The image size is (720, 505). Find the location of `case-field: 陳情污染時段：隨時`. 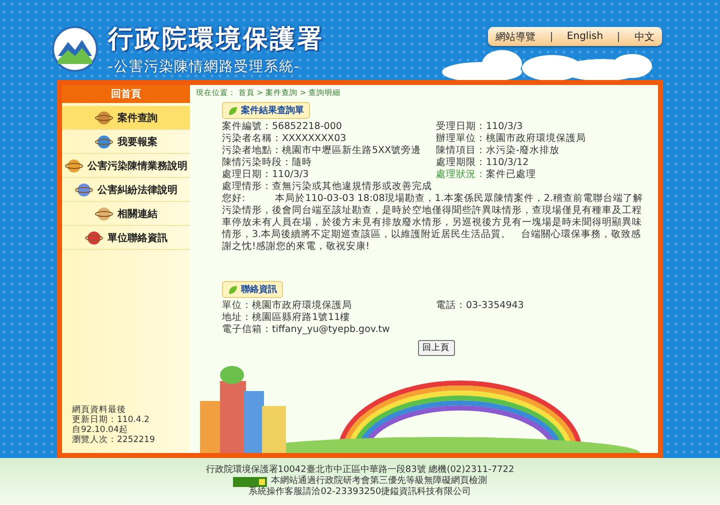

case-field: 陳情污染時段：隨時 is located at coordinates (329, 163).